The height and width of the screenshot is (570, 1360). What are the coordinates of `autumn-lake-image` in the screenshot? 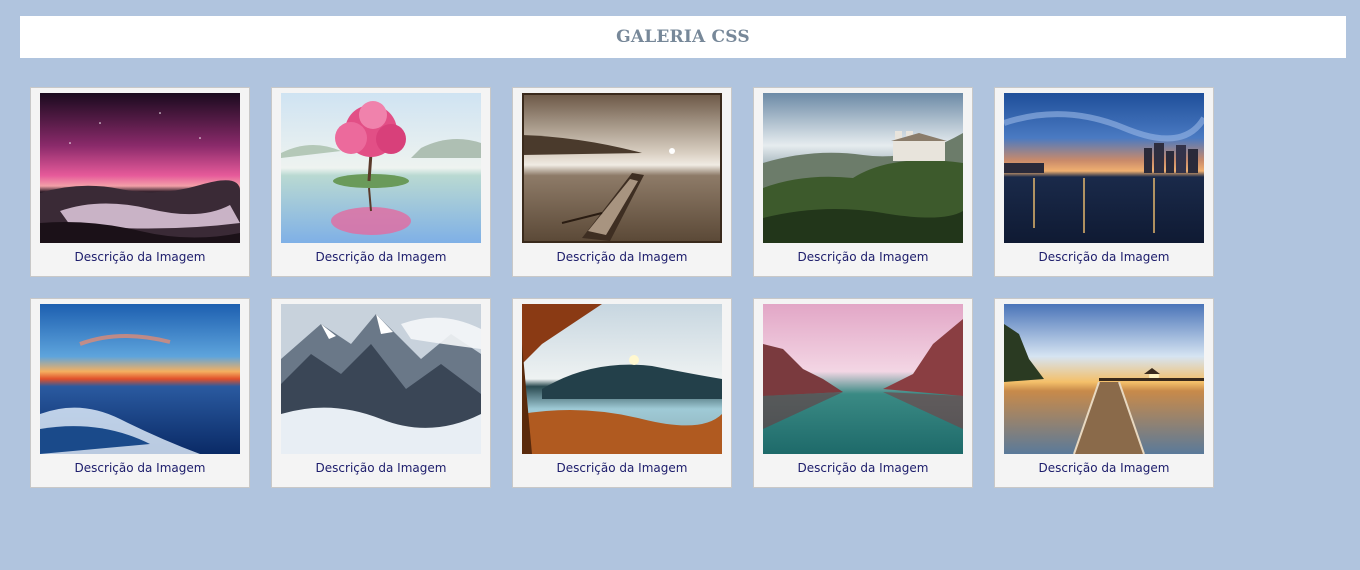 It's located at (622, 379).